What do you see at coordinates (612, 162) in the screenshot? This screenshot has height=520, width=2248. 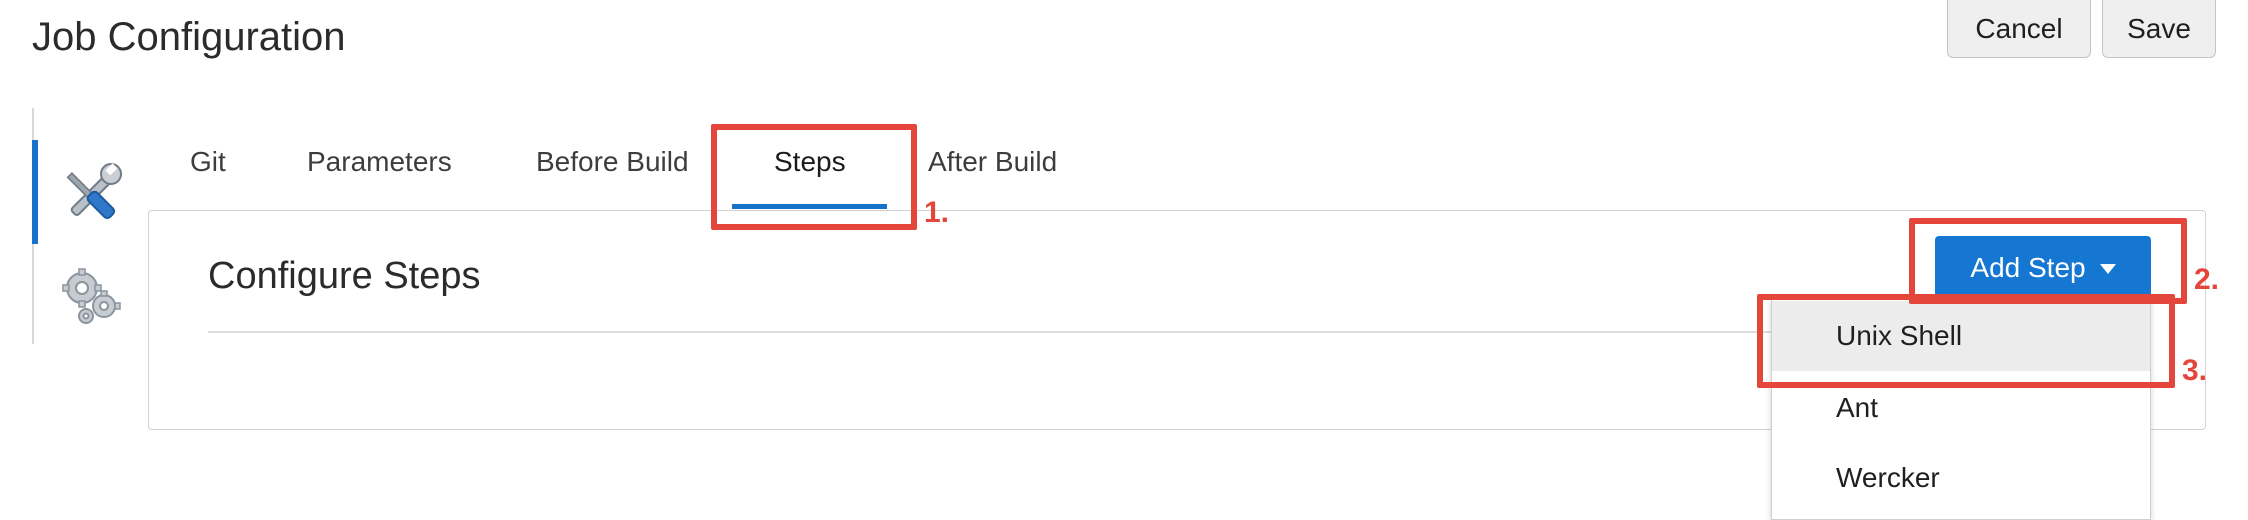 I see `tab-before-build: Before Build` at bounding box center [612, 162].